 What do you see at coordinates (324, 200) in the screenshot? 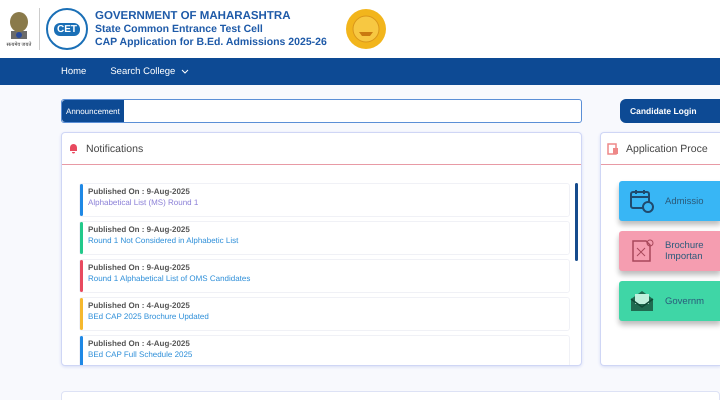
I see `notification-item: Published On : 9-Aug-2025 Alphabetical List (MS) Round 1` at bounding box center [324, 200].